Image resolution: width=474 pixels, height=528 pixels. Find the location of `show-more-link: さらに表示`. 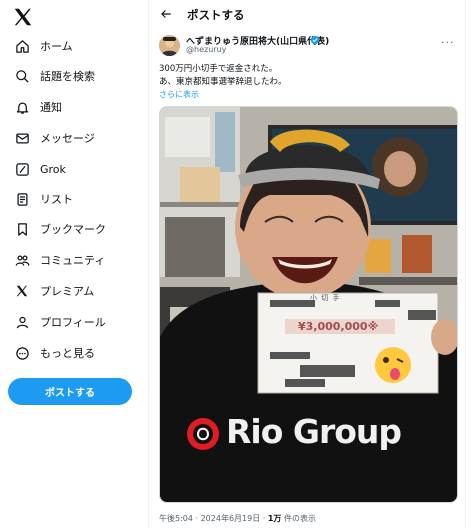

show-more-link: さらに表示 is located at coordinates (179, 94).